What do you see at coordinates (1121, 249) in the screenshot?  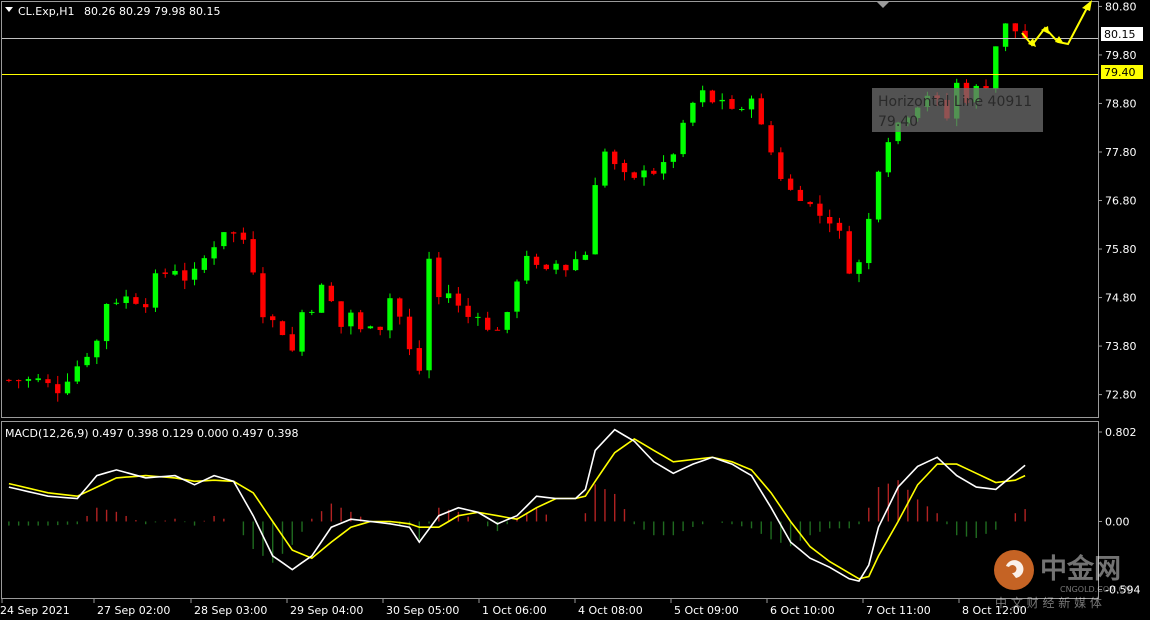 I see `price-axis-label: 75.80` at bounding box center [1121, 249].